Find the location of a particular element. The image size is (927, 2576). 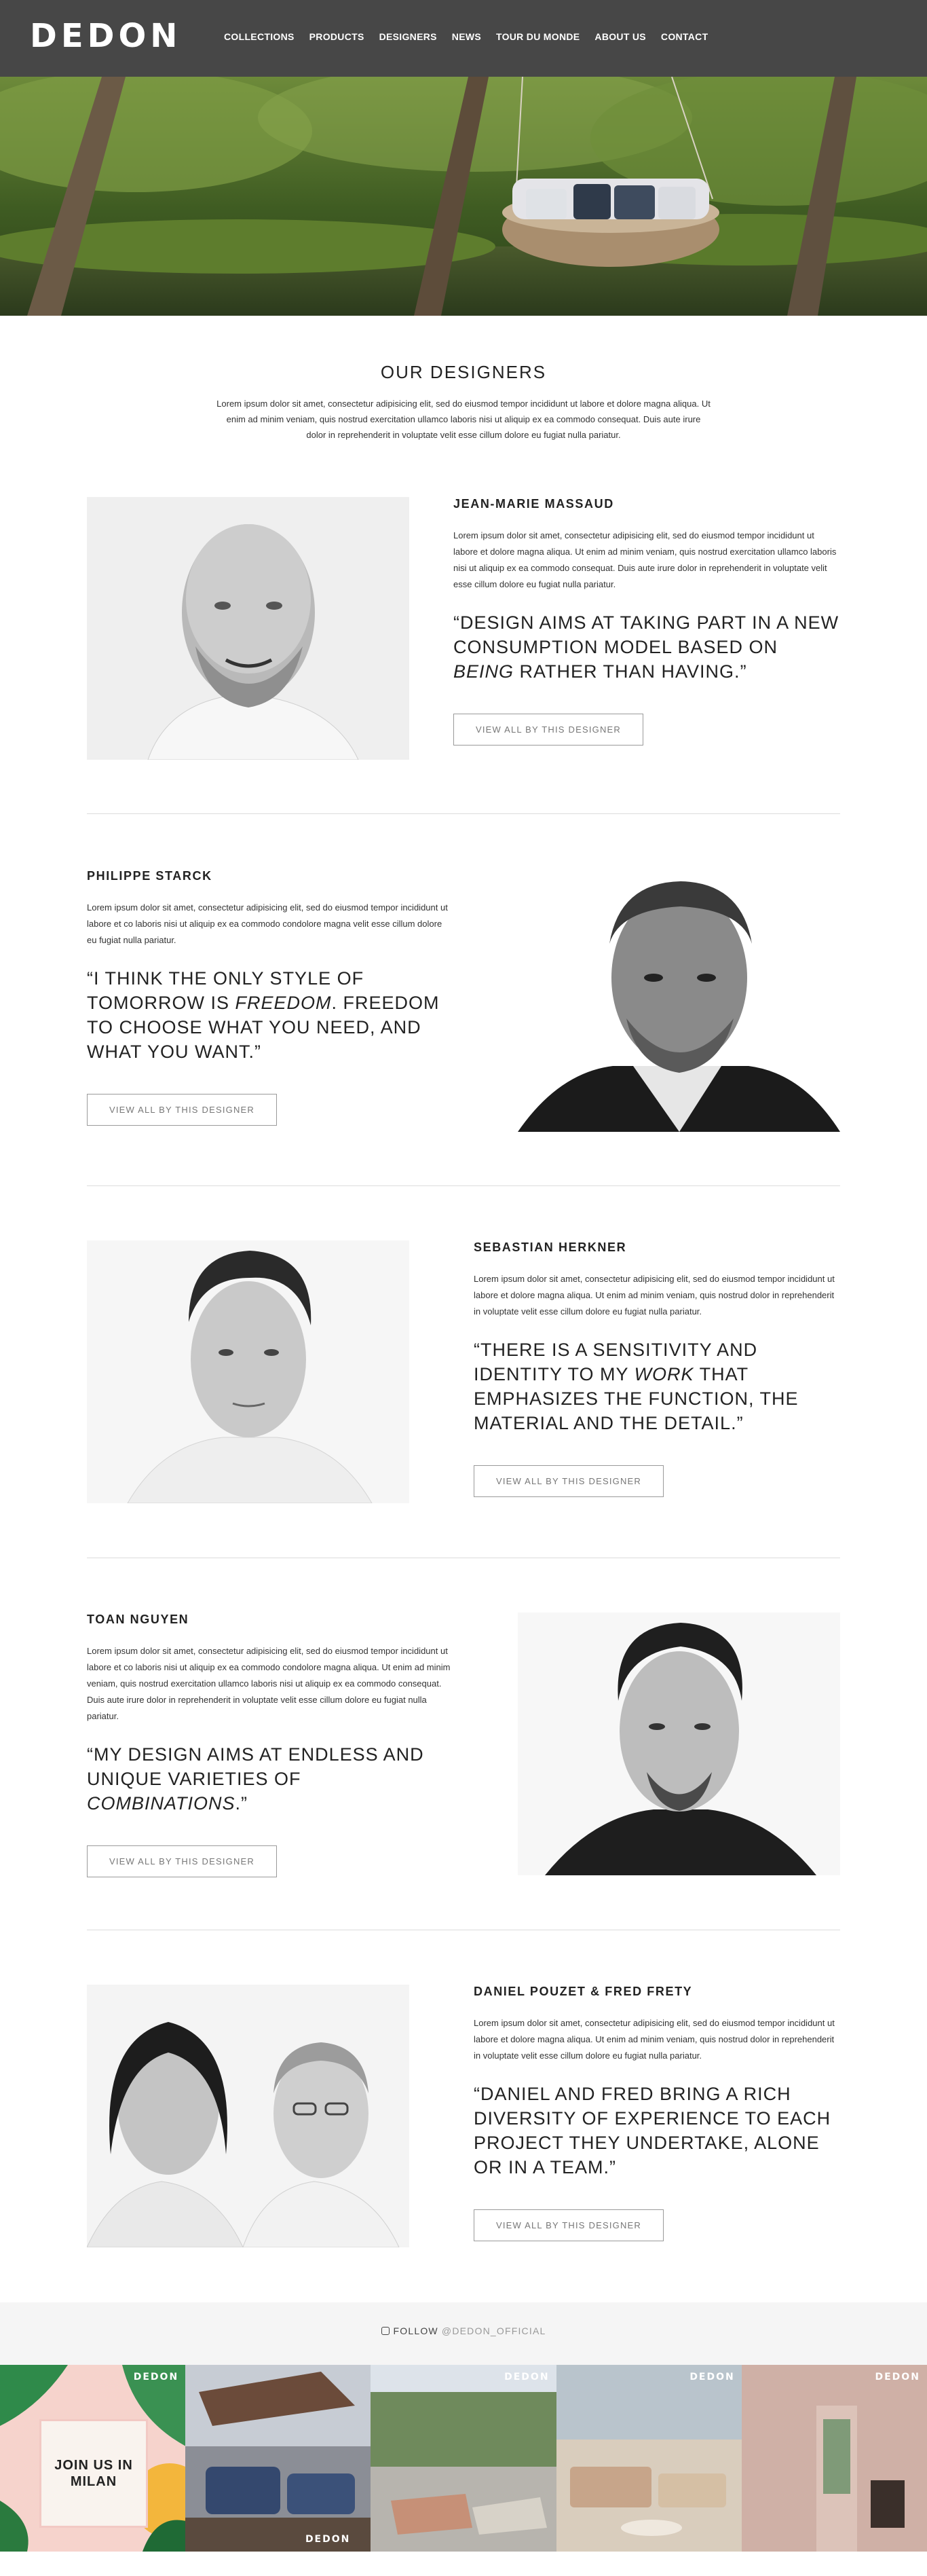

hero-image is located at coordinates (463, 196).